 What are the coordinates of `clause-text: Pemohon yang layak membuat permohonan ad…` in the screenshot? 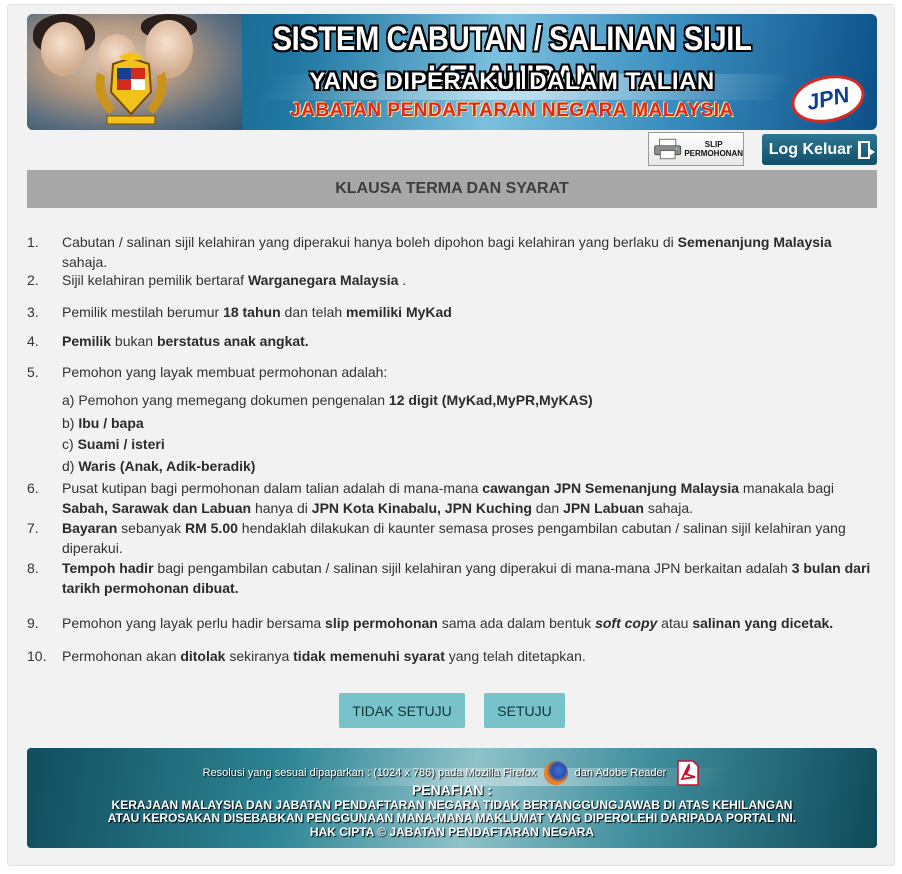 It's located at (225, 372).